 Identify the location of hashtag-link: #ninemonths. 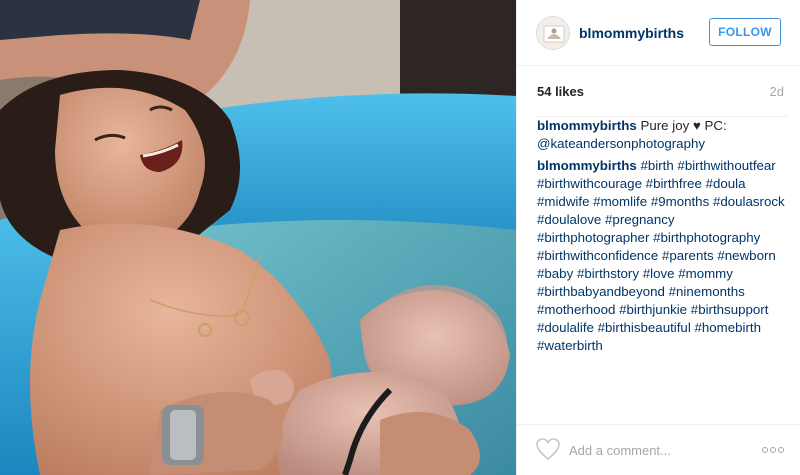
(707, 291).